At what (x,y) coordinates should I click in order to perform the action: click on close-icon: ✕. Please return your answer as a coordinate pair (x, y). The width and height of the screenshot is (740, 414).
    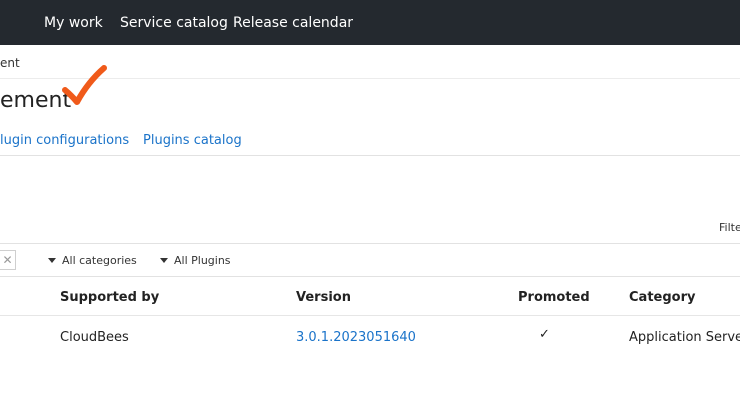
    Looking at the image, I should click on (7, 260).